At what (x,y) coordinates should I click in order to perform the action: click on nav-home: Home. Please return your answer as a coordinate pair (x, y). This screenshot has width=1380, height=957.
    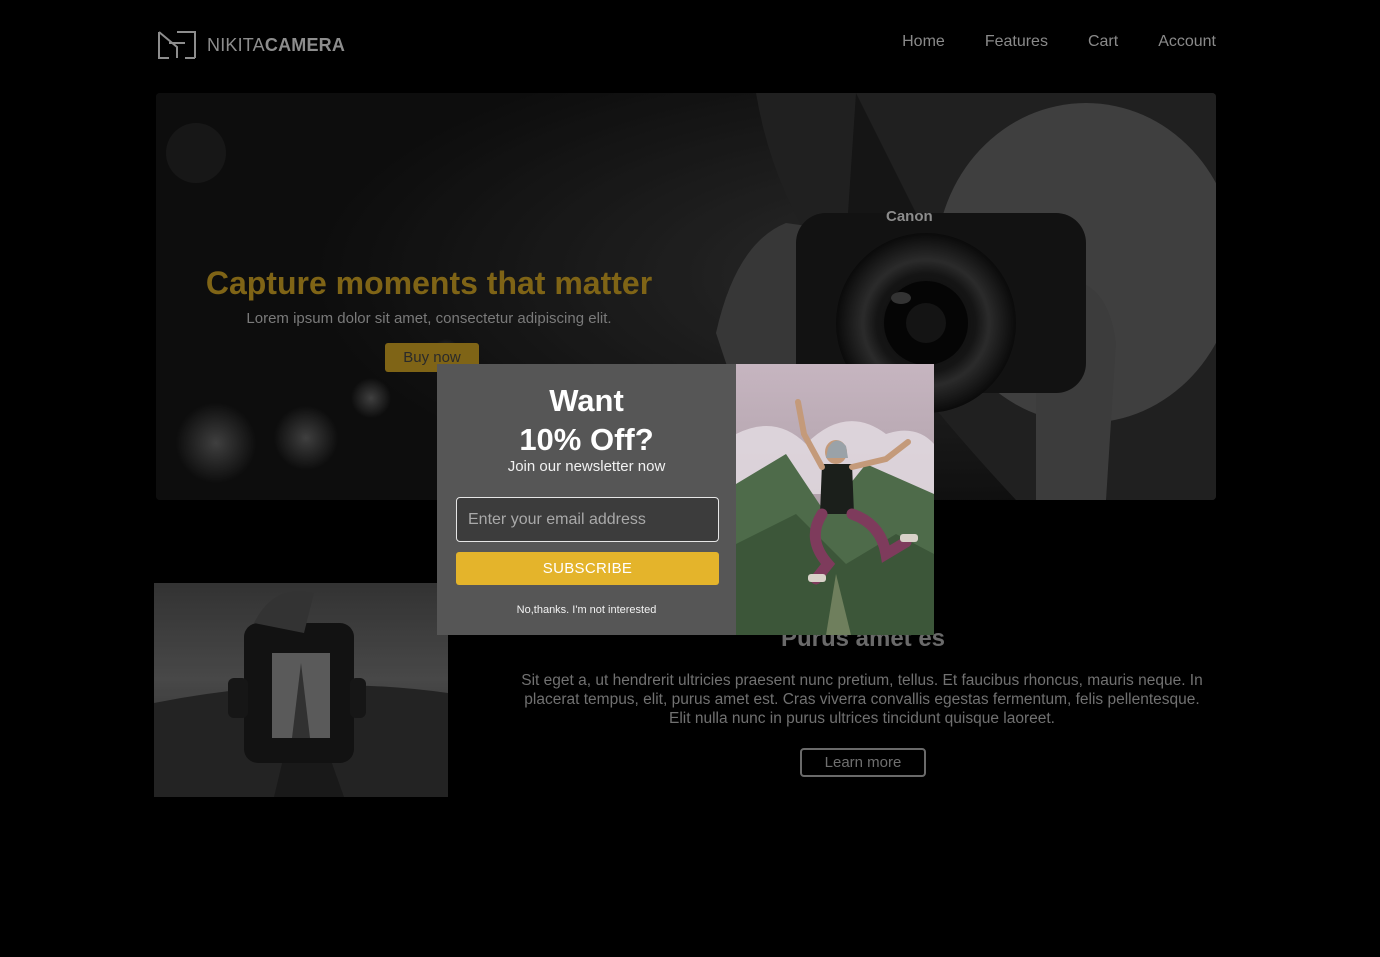
    Looking at the image, I should click on (923, 42).